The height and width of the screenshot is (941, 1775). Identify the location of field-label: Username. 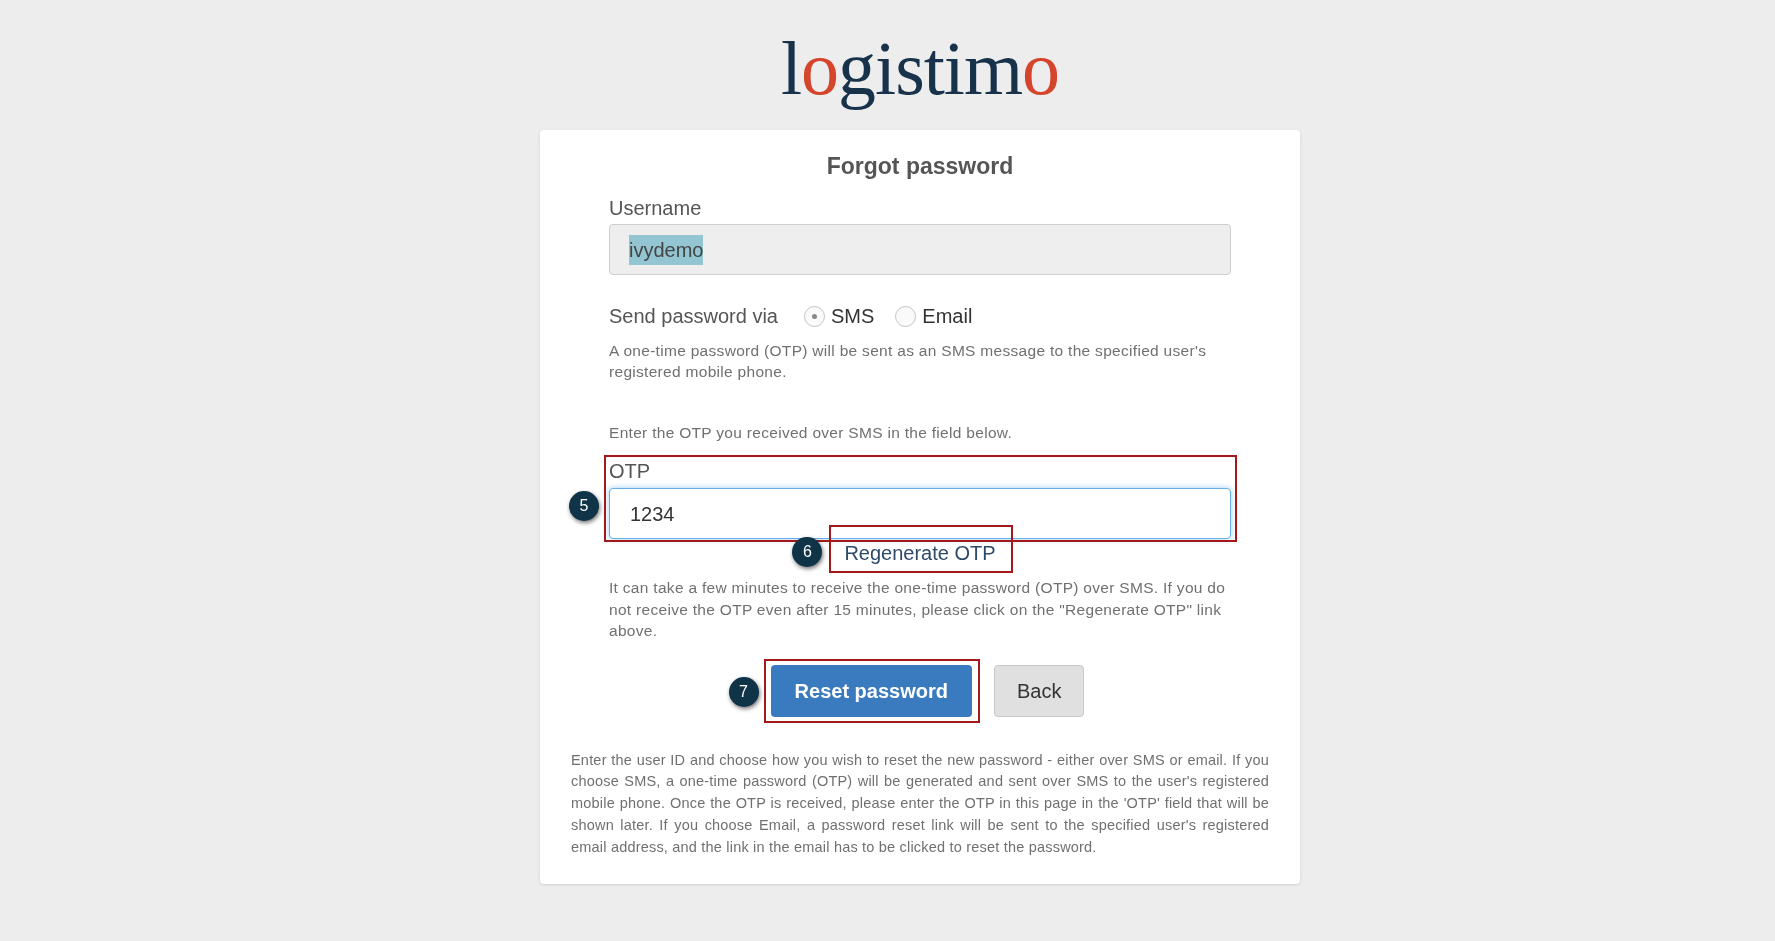
(656, 208).